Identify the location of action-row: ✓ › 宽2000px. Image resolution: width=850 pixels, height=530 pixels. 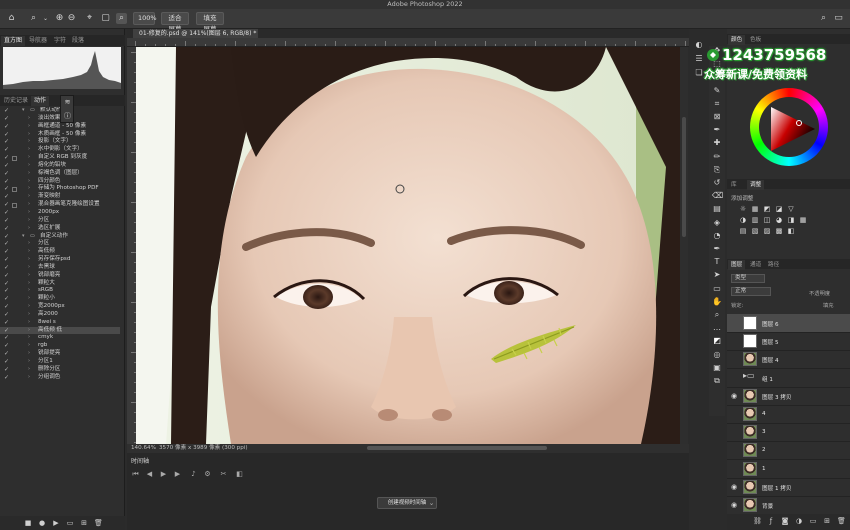
(60, 307).